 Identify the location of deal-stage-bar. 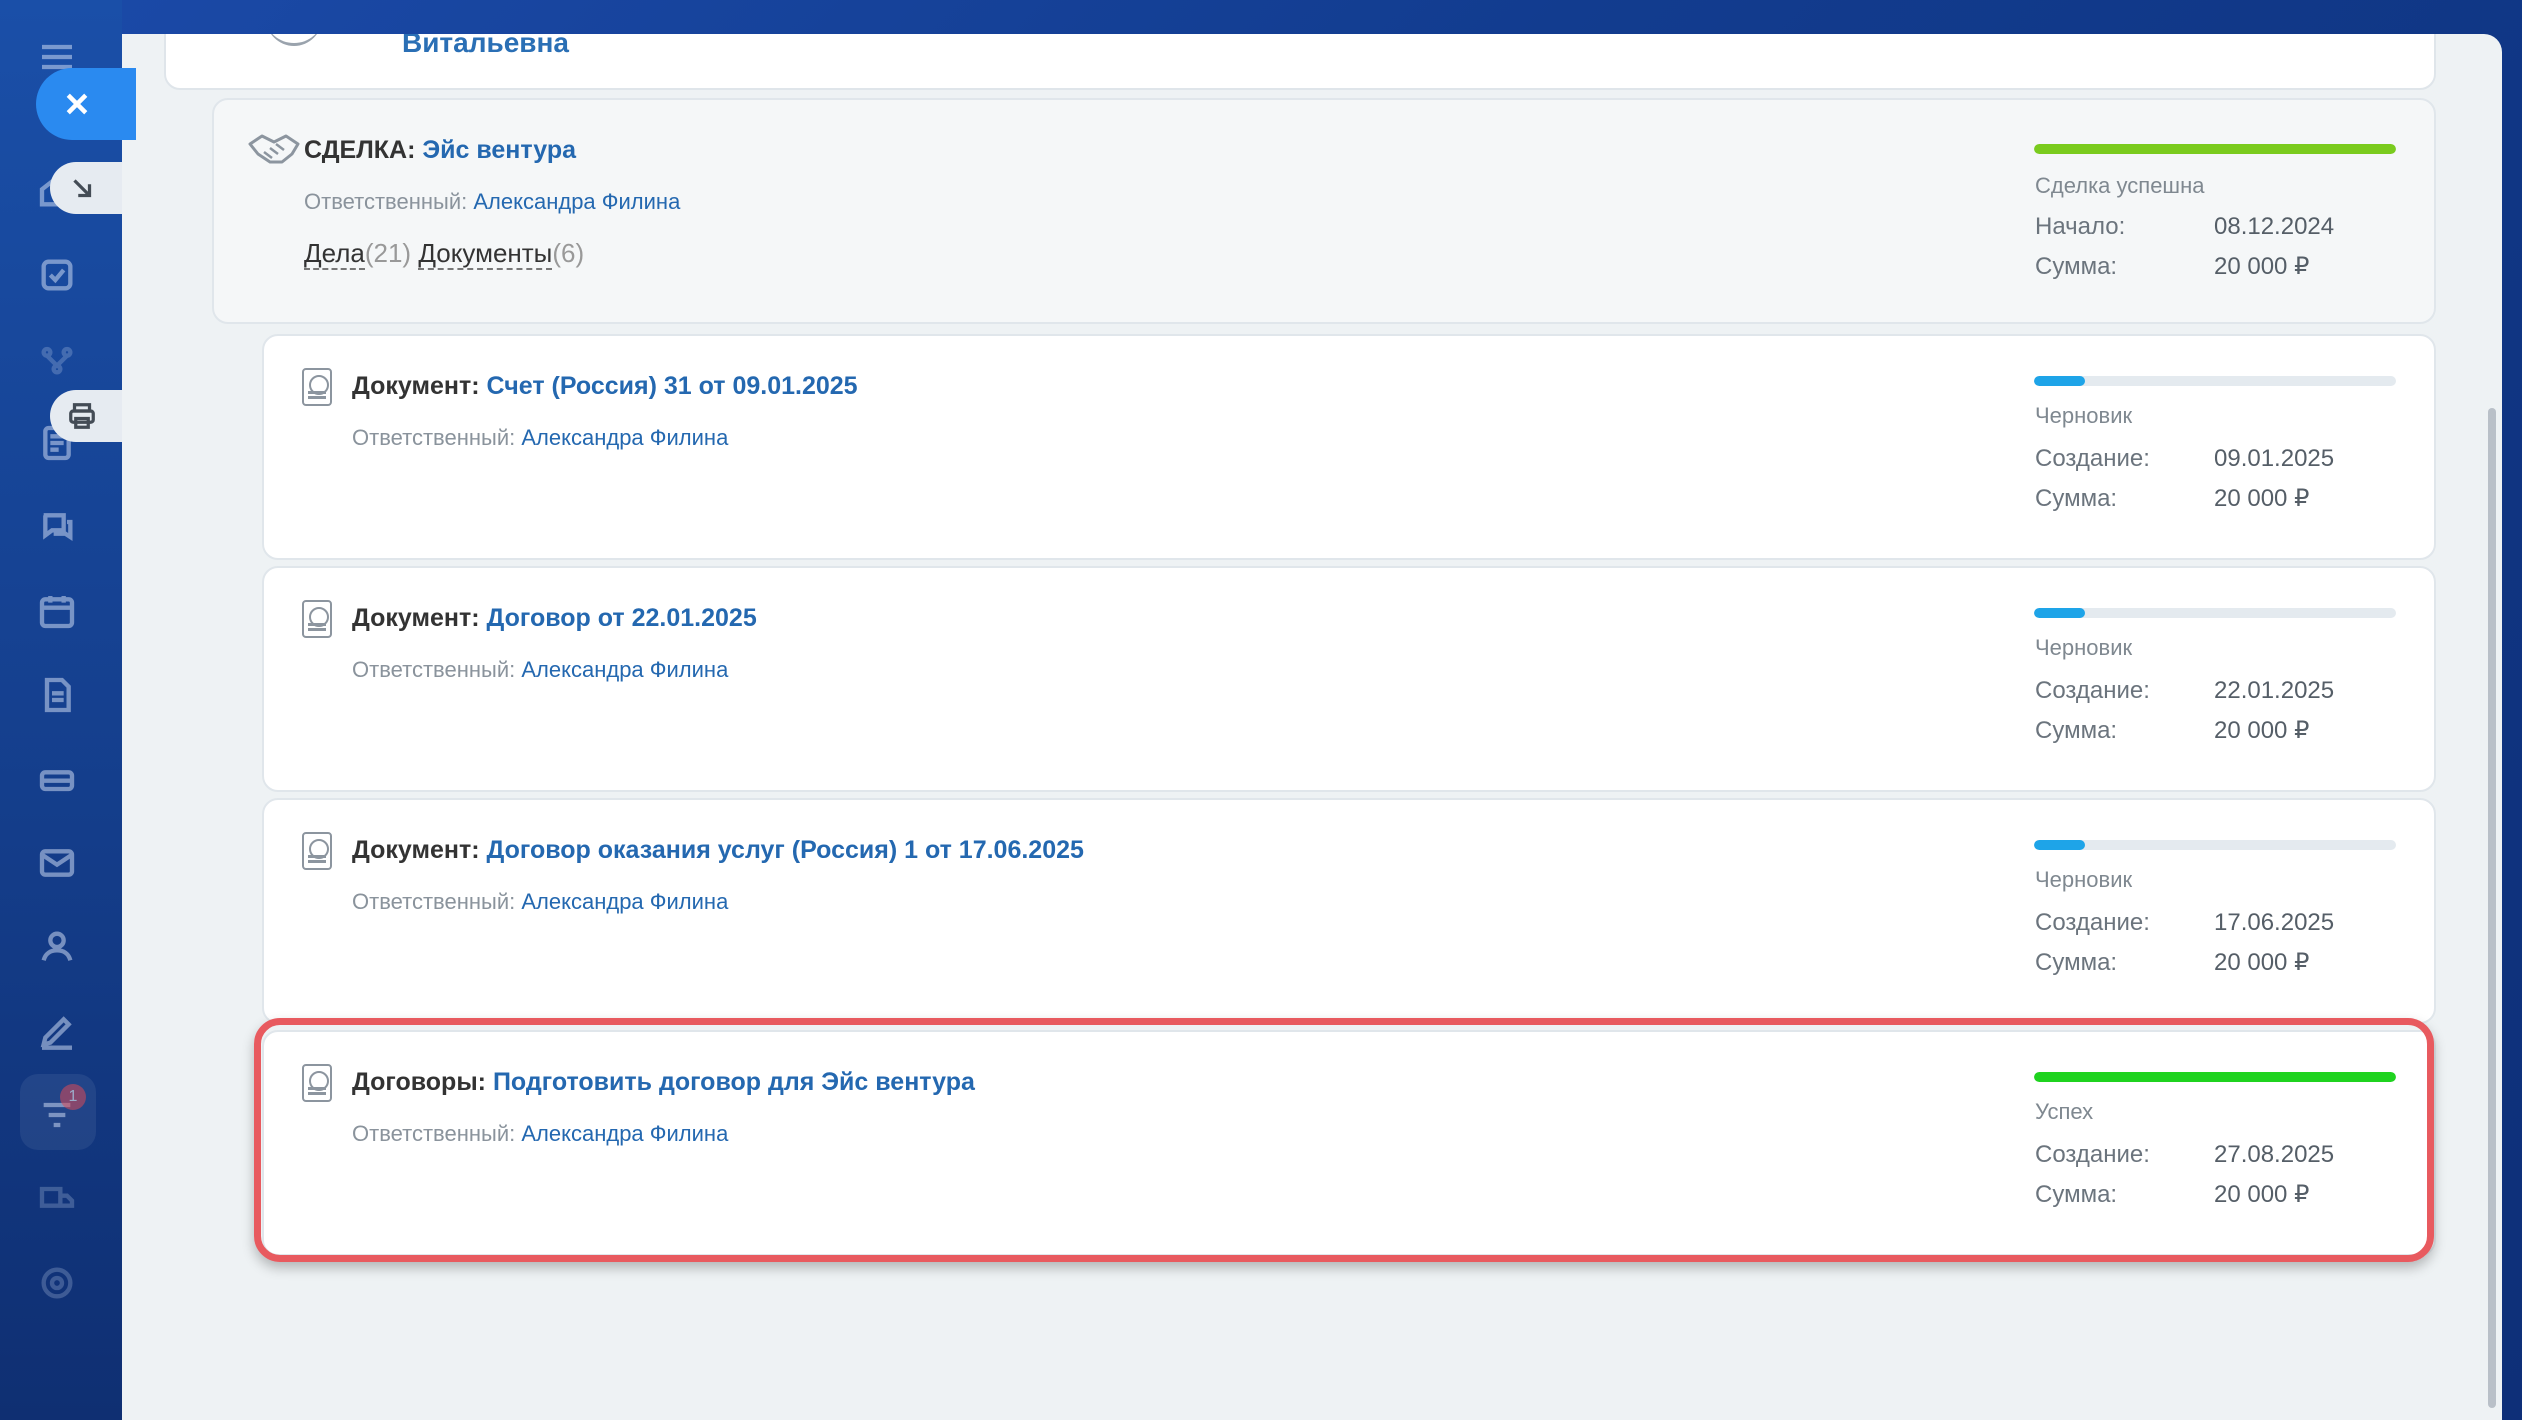
(2215, 149).